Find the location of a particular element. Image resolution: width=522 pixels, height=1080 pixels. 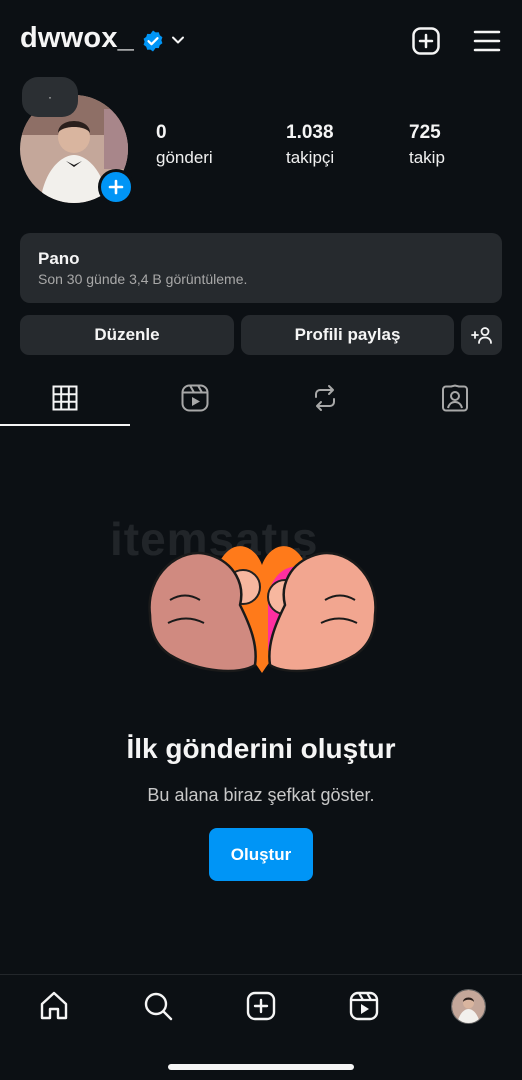

nav-home is located at coordinates (54, 1006).